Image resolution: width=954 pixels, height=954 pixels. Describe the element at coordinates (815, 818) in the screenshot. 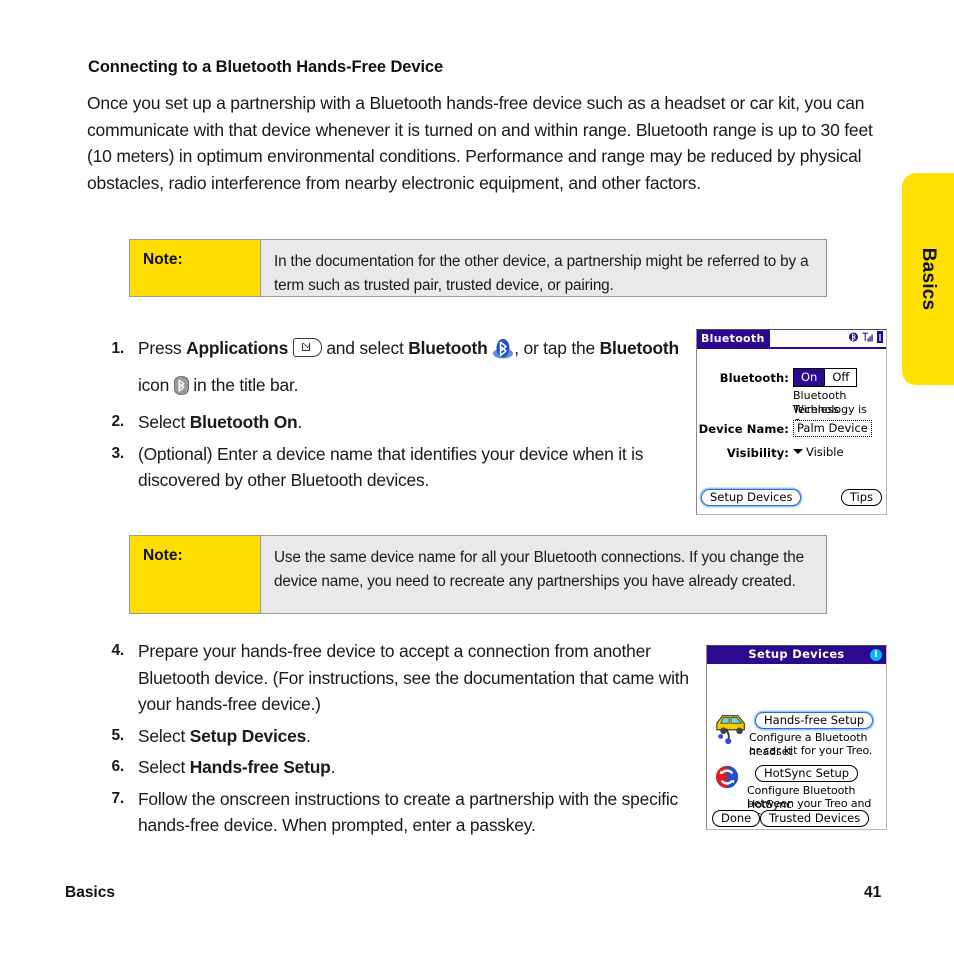

I see `trusted-devices-button: Trusted Devices` at that location.